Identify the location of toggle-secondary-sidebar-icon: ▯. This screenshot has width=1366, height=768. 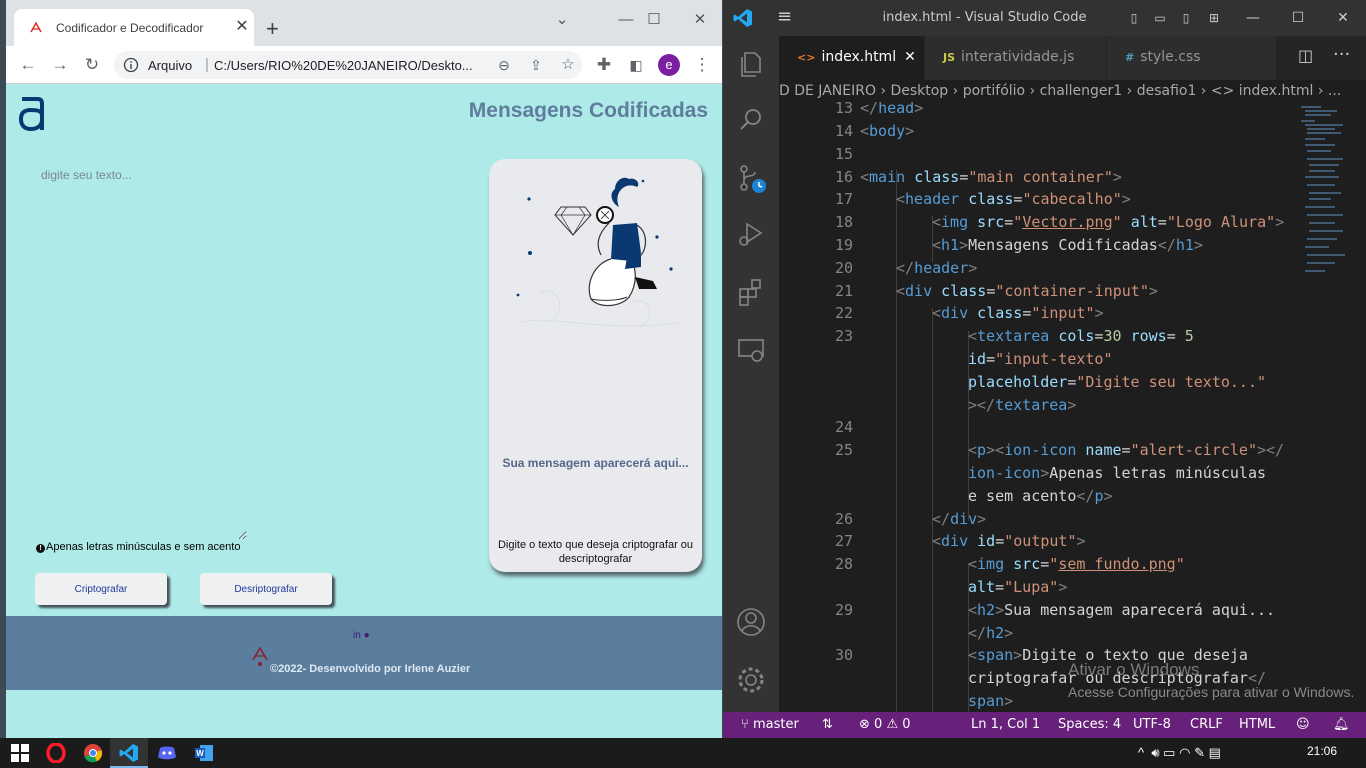
(1186, 18).